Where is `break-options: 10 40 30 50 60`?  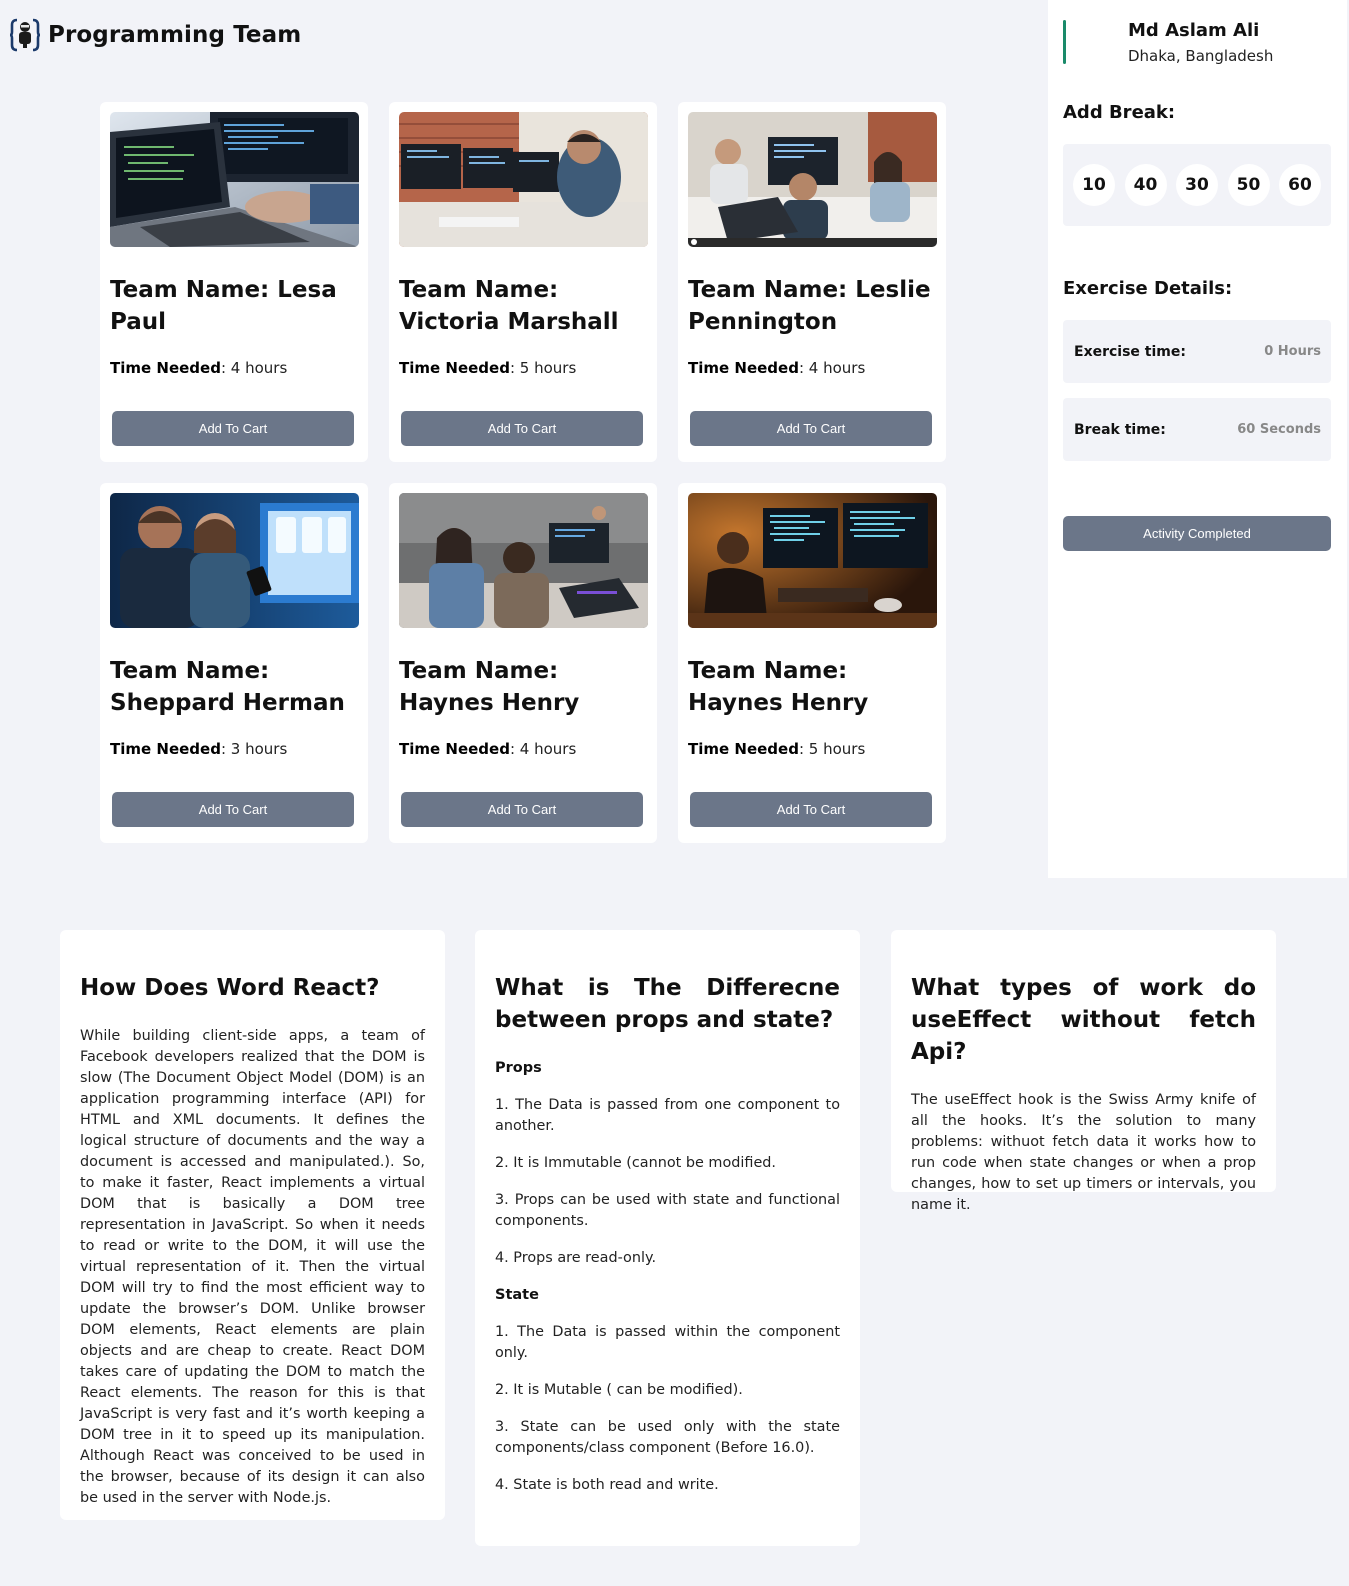 break-options: 10 40 30 50 60 is located at coordinates (1197, 185).